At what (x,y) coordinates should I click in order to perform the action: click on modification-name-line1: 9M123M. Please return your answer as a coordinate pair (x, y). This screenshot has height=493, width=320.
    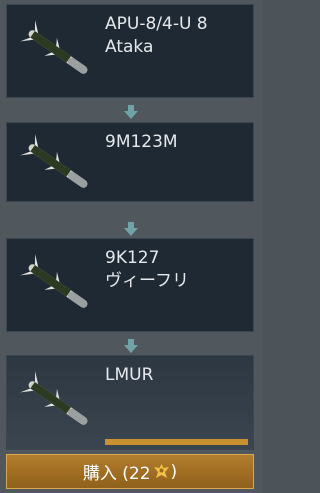
    Looking at the image, I should click on (141, 142).